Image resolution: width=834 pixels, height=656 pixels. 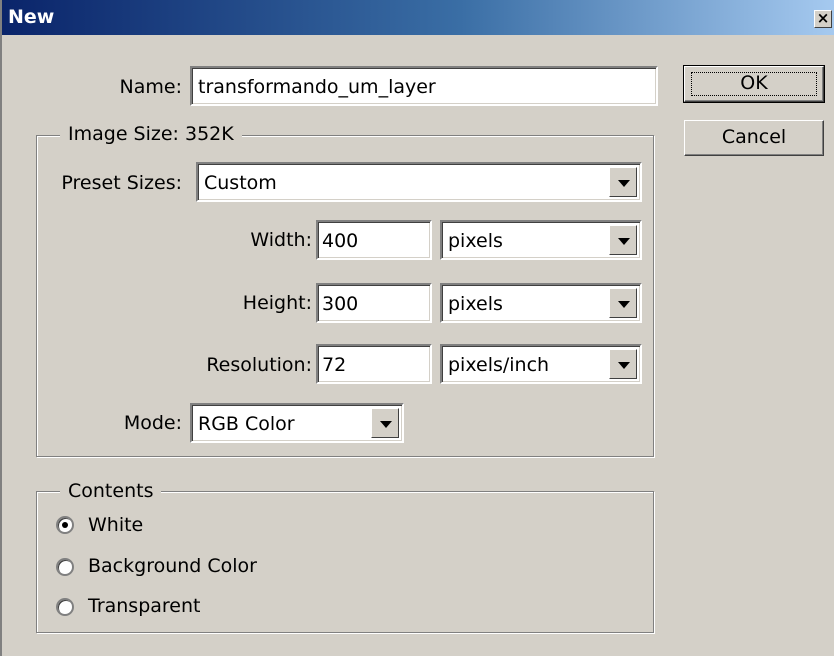 What do you see at coordinates (65, 567) in the screenshot?
I see `radio-background-color` at bounding box center [65, 567].